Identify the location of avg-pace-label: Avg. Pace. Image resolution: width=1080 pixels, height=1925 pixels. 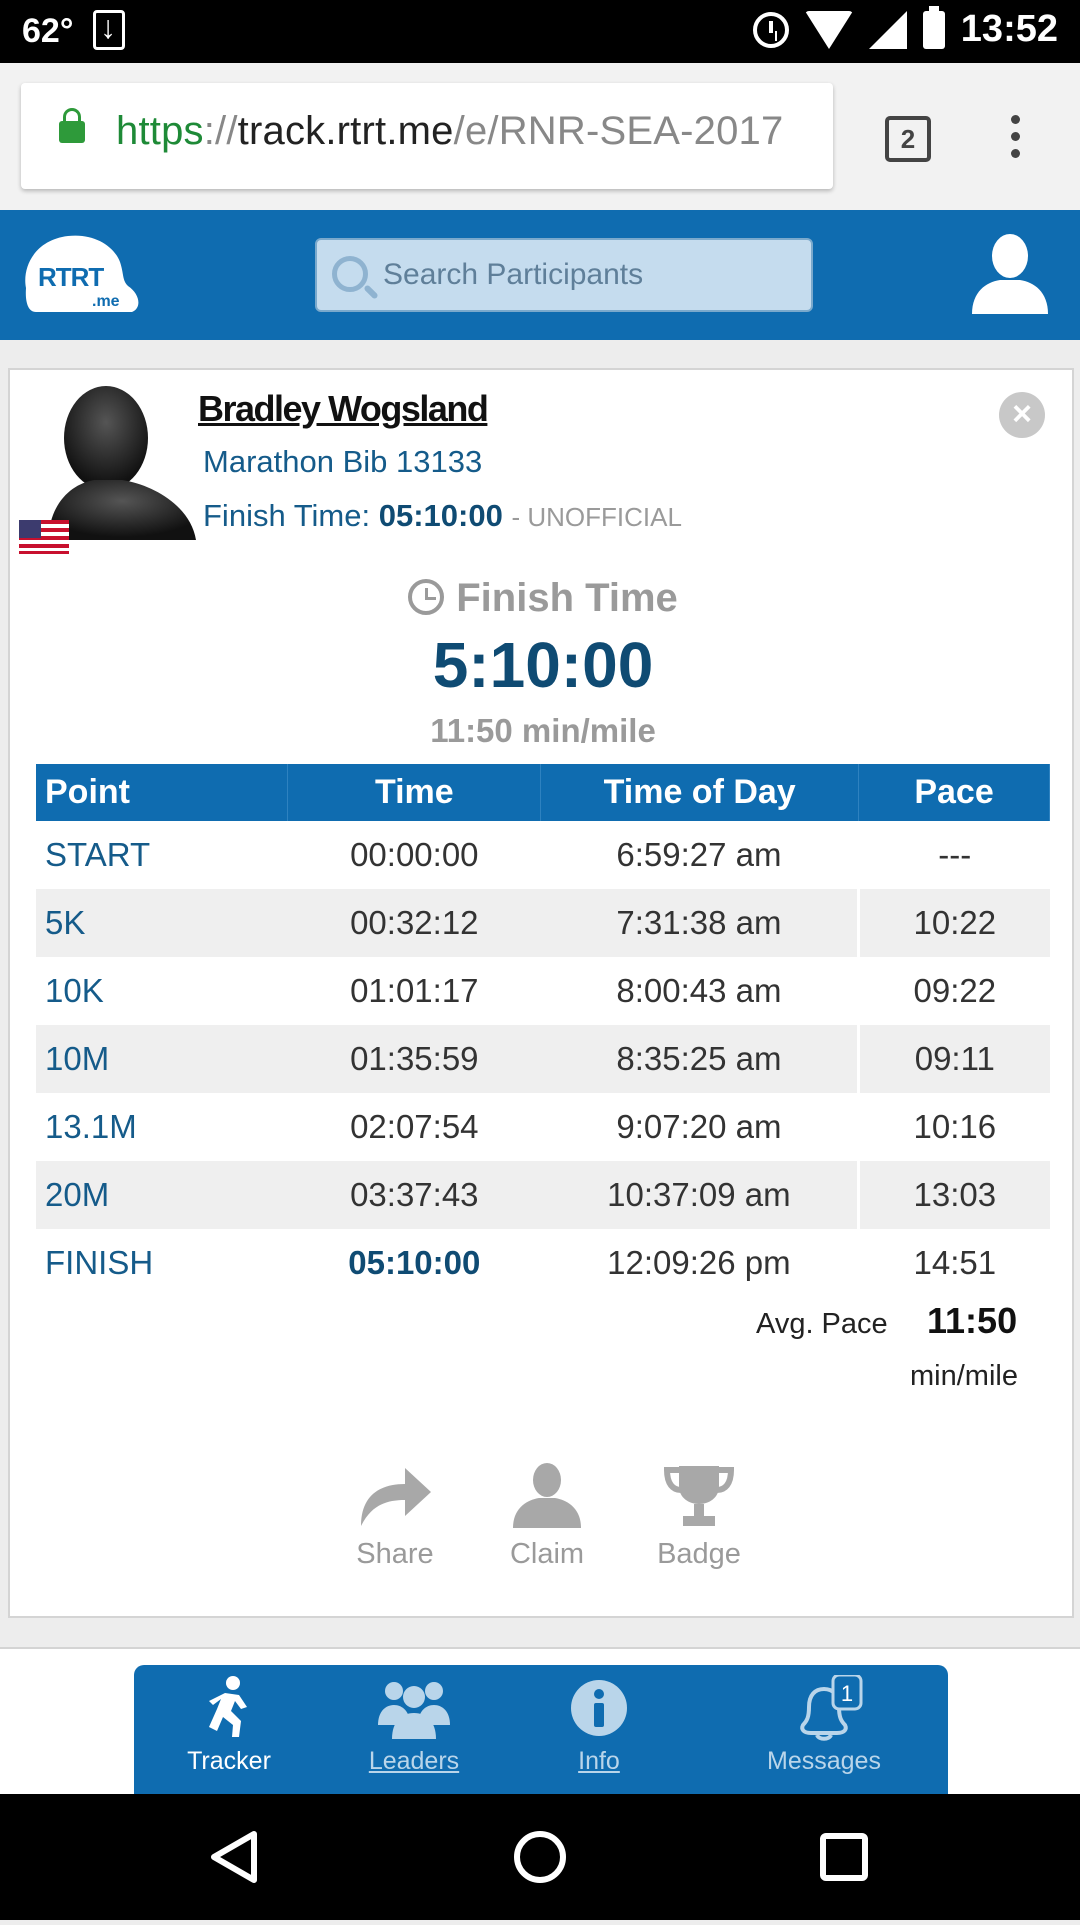
(822, 1324).